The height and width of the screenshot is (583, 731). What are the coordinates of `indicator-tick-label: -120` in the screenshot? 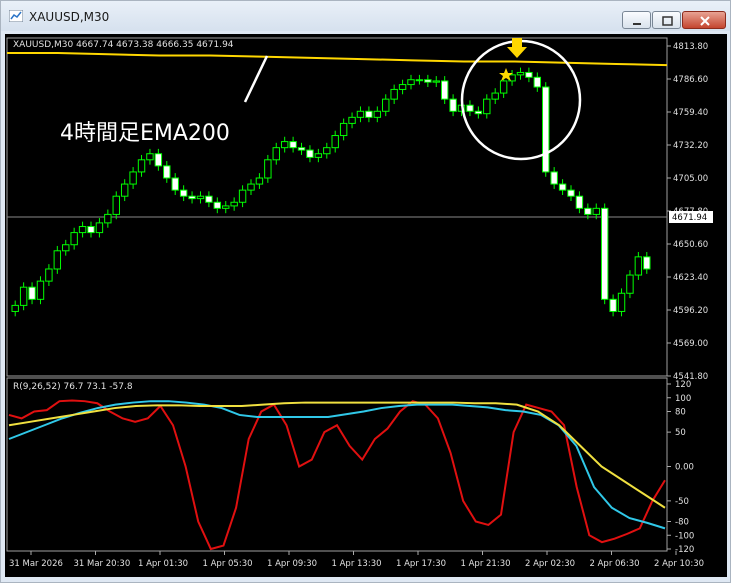 It's located at (684, 550).